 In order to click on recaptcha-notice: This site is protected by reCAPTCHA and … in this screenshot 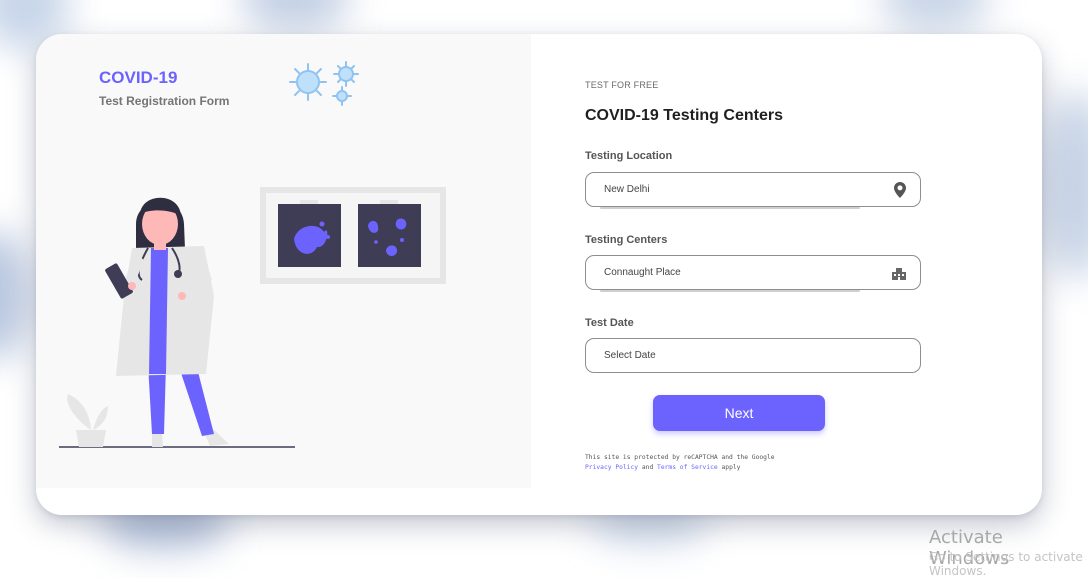, I will do `click(680, 463)`.